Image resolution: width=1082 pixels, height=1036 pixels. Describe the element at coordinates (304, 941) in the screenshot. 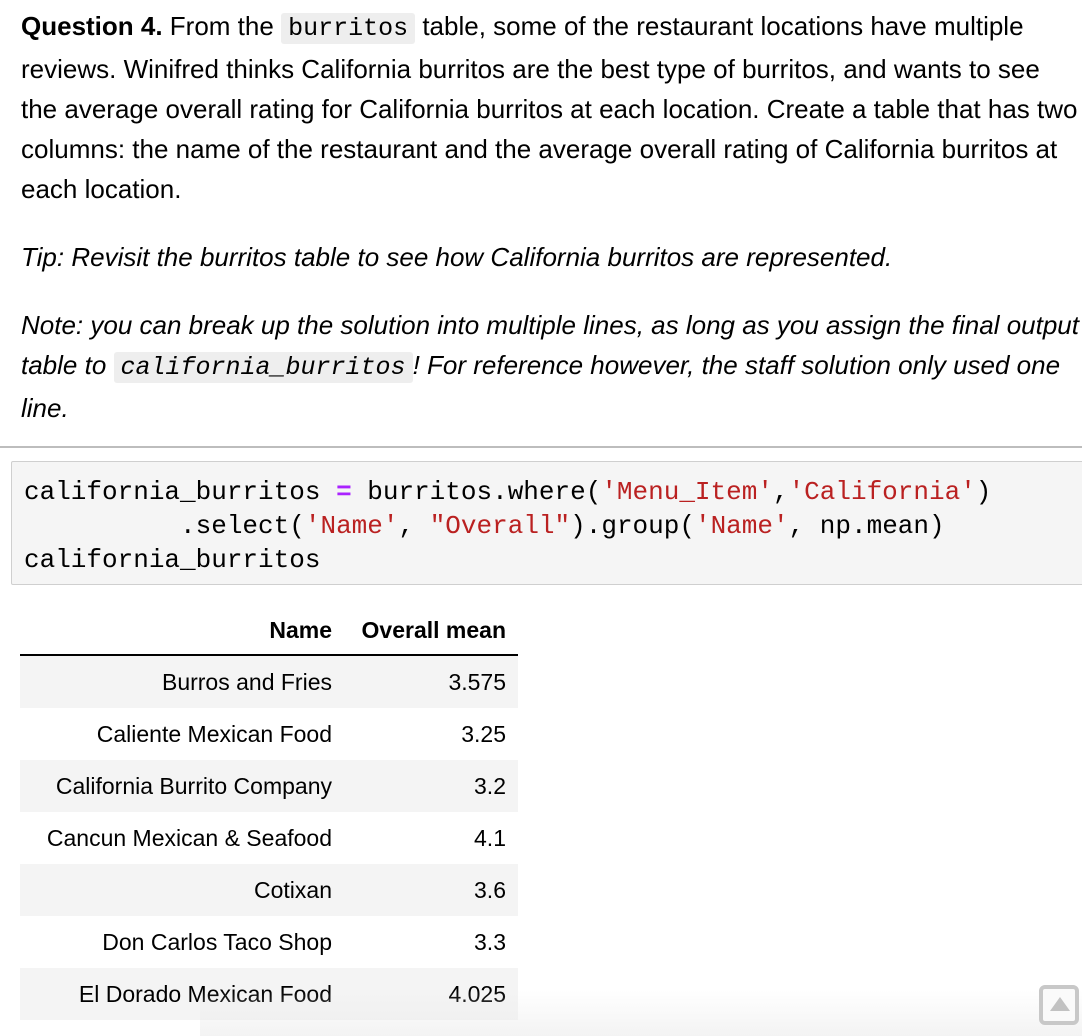

I see `table-row: Don Carlos Taco Shop 3.3` at that location.